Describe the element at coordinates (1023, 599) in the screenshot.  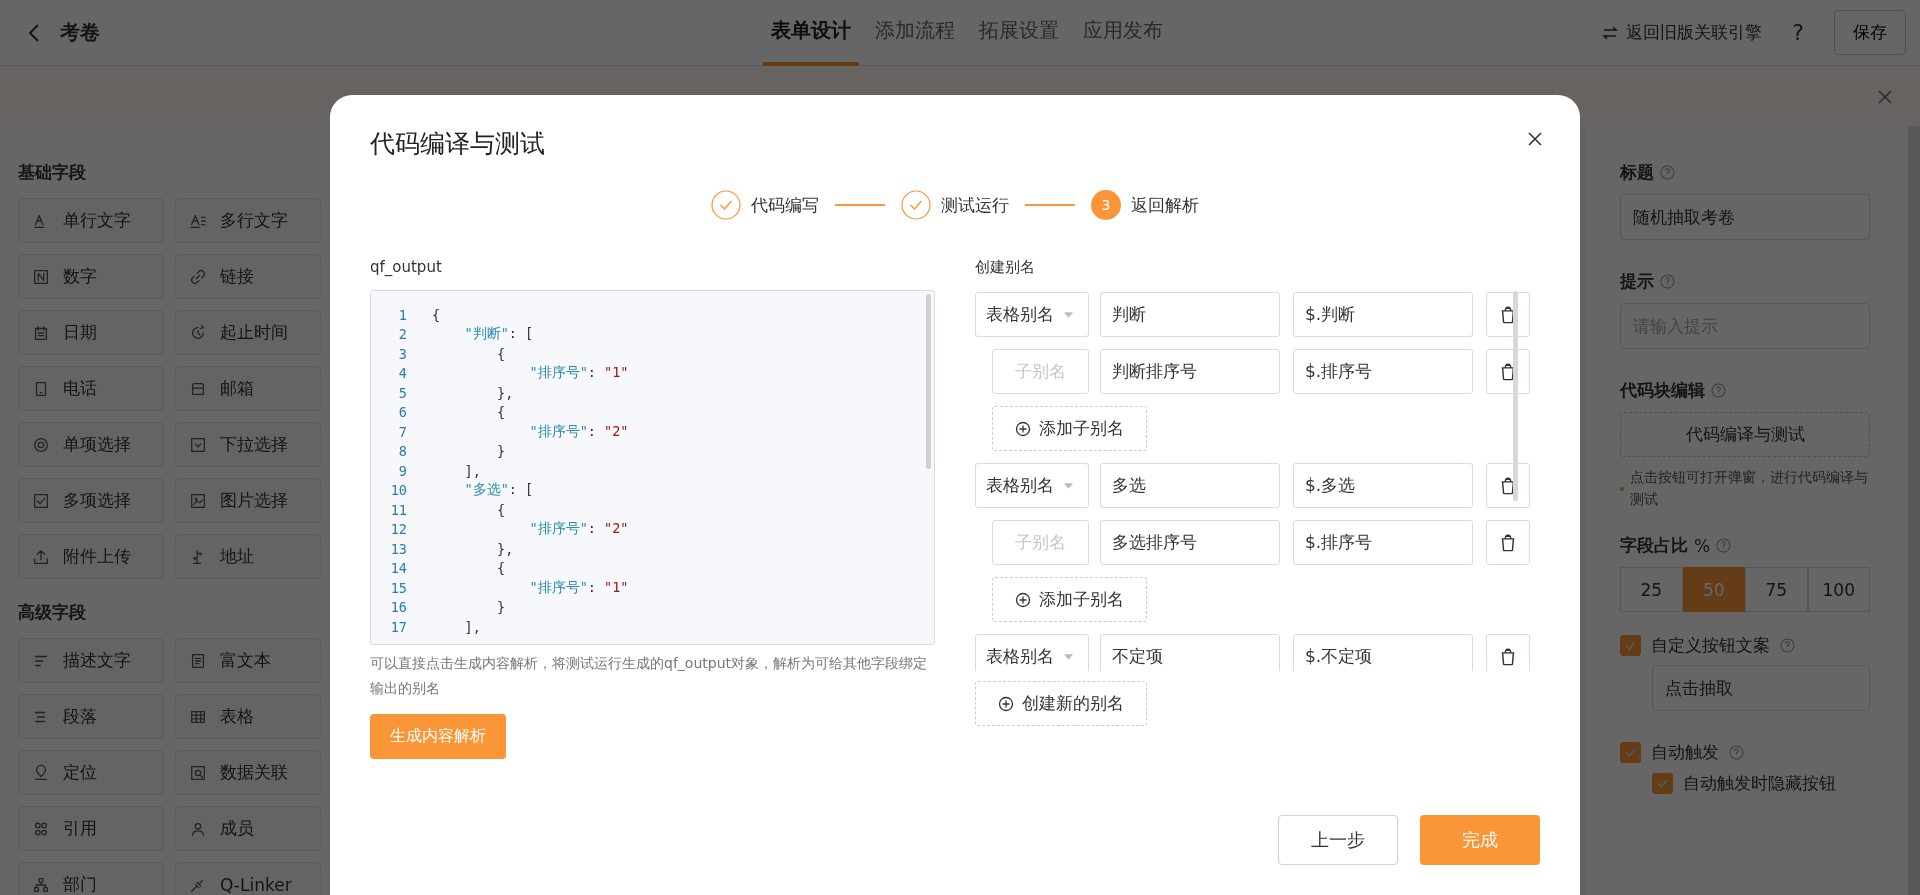
I see `plus-icon` at that location.